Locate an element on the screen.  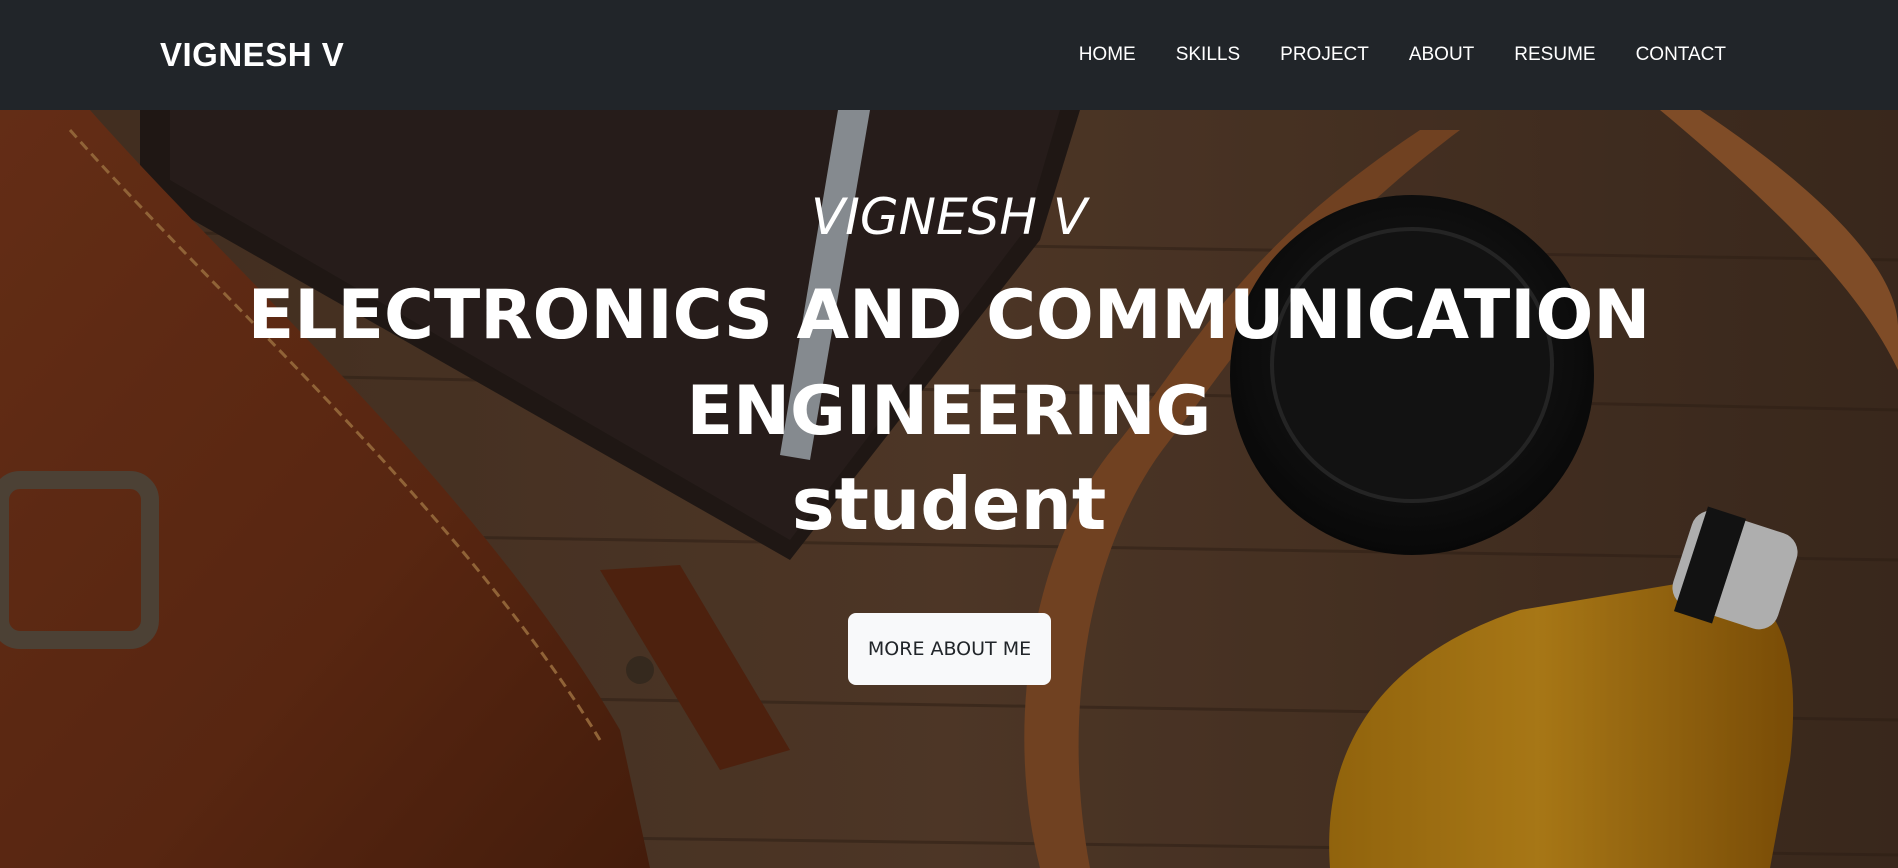
nav-home-link: HOME is located at coordinates (1107, 55).